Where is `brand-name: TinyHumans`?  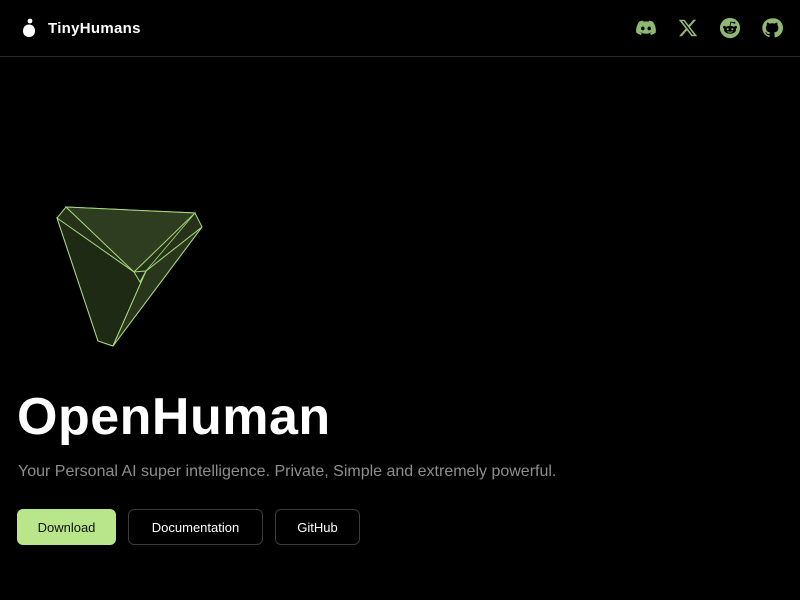
brand-name: TinyHumans is located at coordinates (94, 28).